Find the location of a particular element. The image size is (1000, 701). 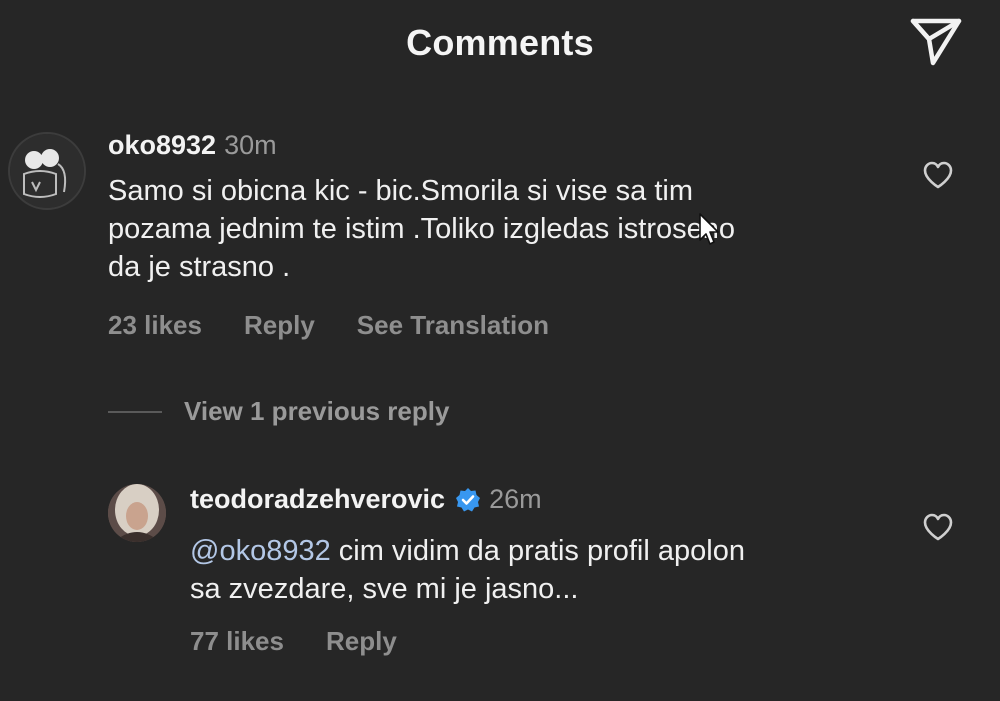

like-count: 77 likes is located at coordinates (237, 641).